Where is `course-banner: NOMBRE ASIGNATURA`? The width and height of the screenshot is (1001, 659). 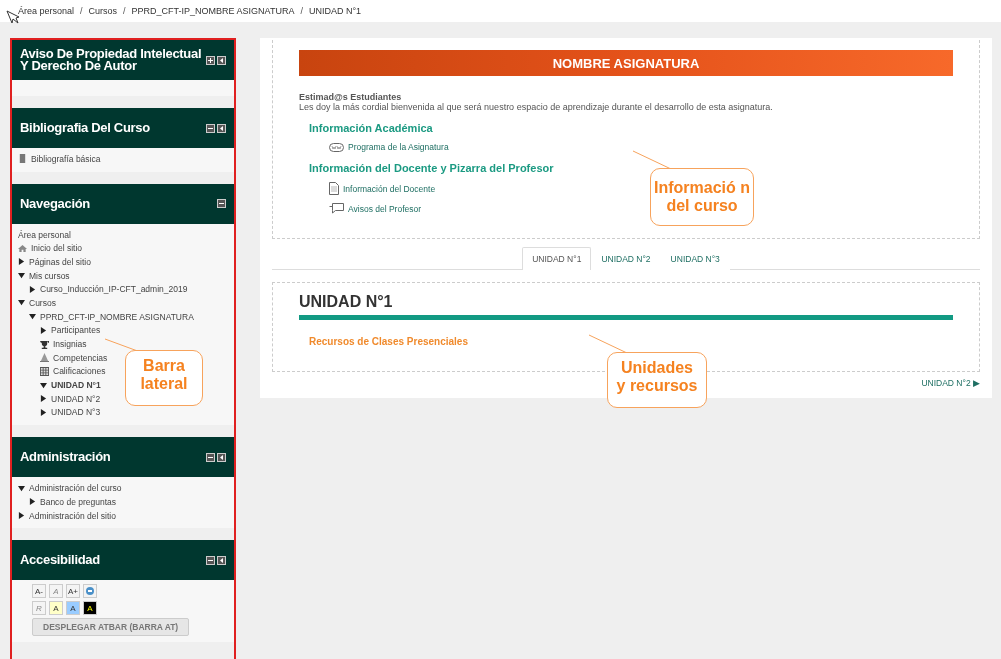
course-banner: NOMBRE ASIGNATURA is located at coordinates (626, 63).